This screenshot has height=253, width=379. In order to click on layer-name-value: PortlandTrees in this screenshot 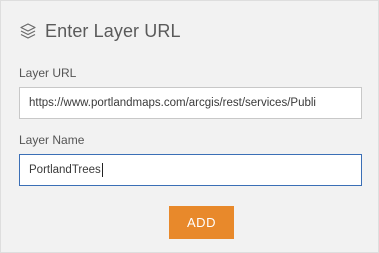, I will do `click(65, 170)`.